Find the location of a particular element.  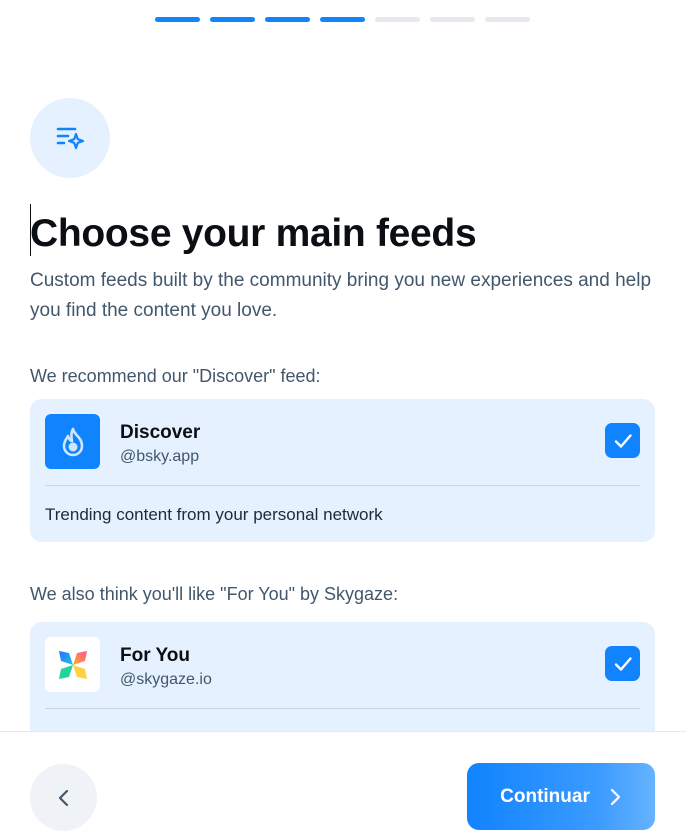

chevron-left-icon is located at coordinates (63, 797).